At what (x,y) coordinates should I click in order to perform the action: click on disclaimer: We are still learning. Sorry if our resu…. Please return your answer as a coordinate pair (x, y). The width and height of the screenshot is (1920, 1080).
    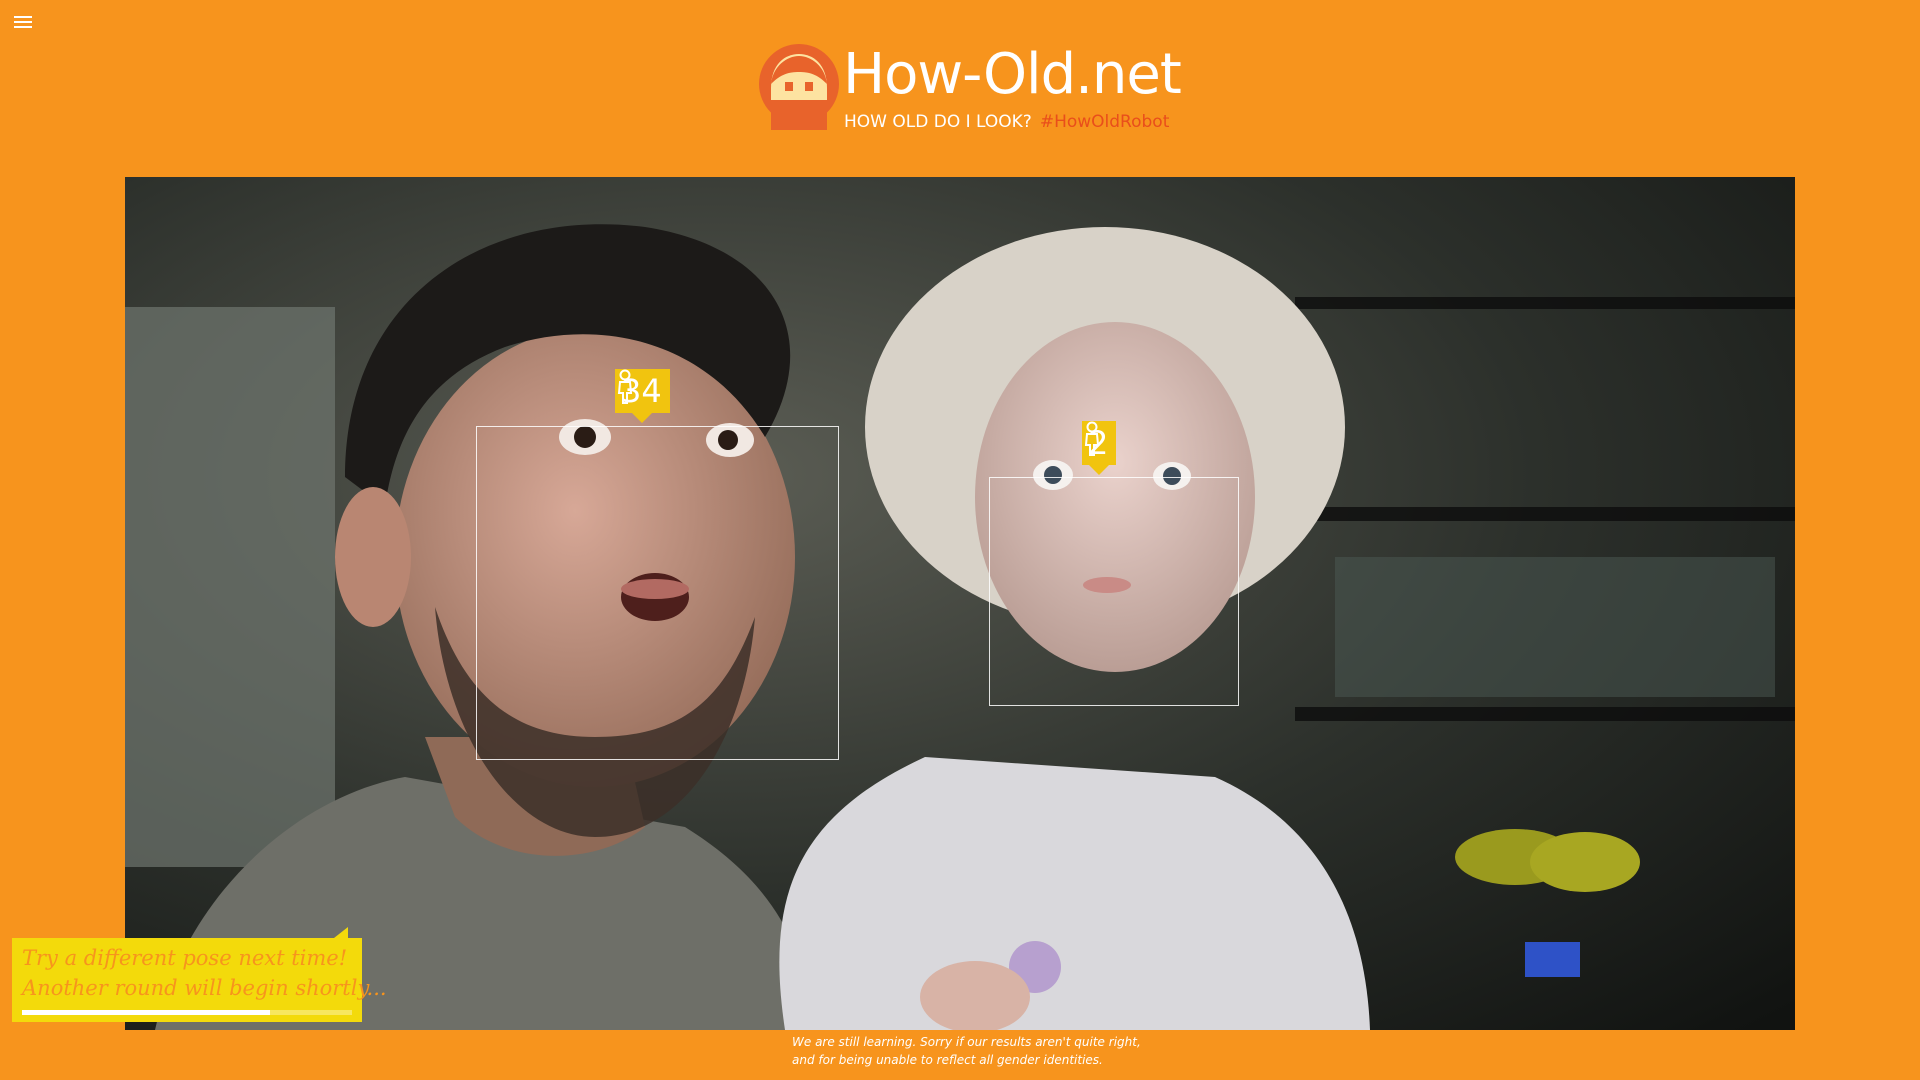
    Looking at the image, I should click on (1022, 1051).